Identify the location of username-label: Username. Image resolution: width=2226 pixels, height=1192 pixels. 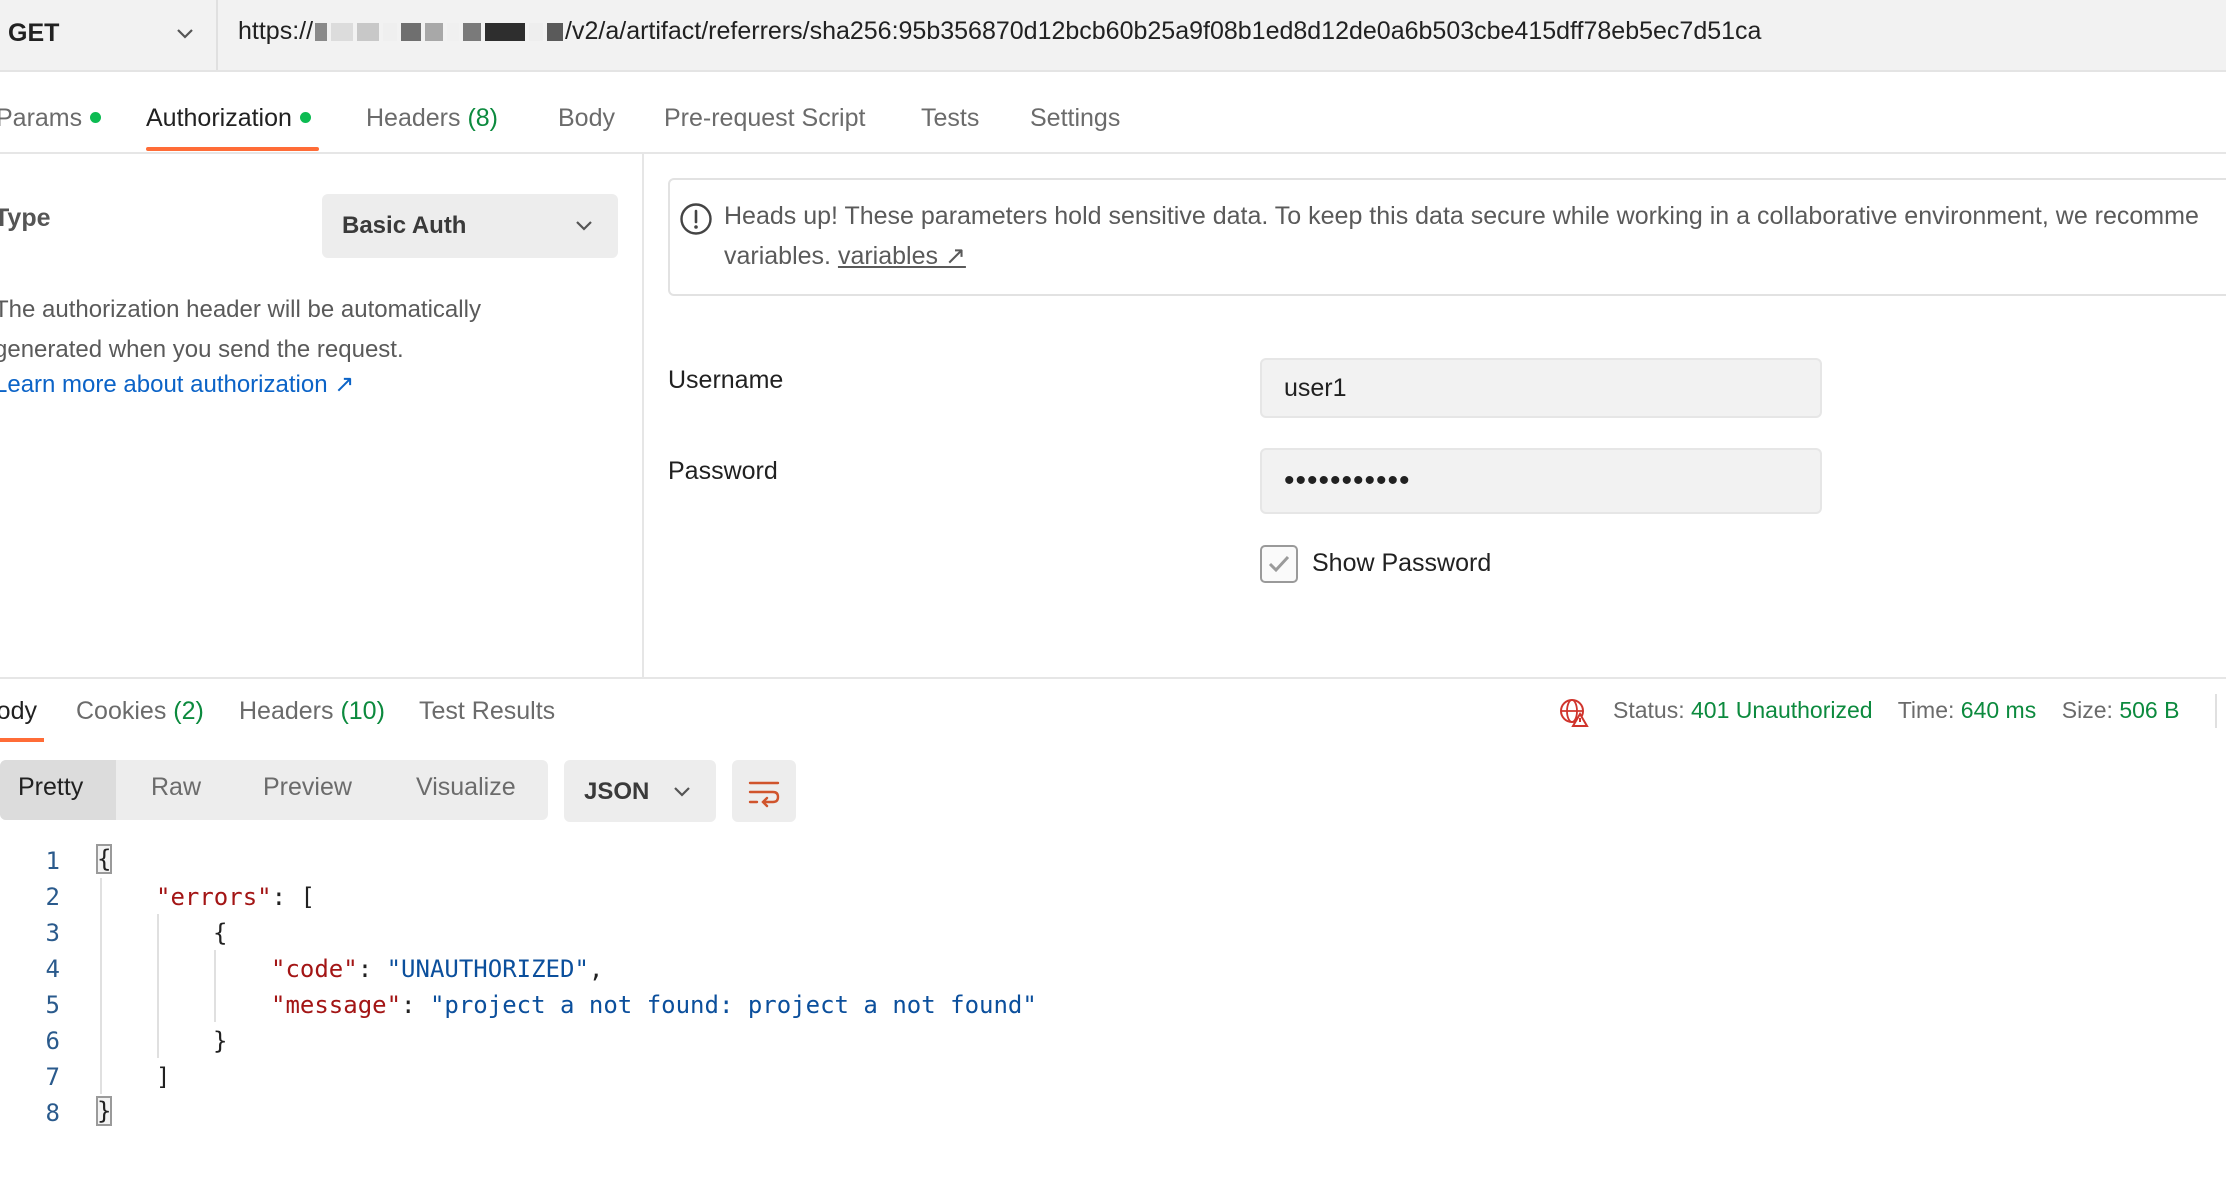
(726, 380).